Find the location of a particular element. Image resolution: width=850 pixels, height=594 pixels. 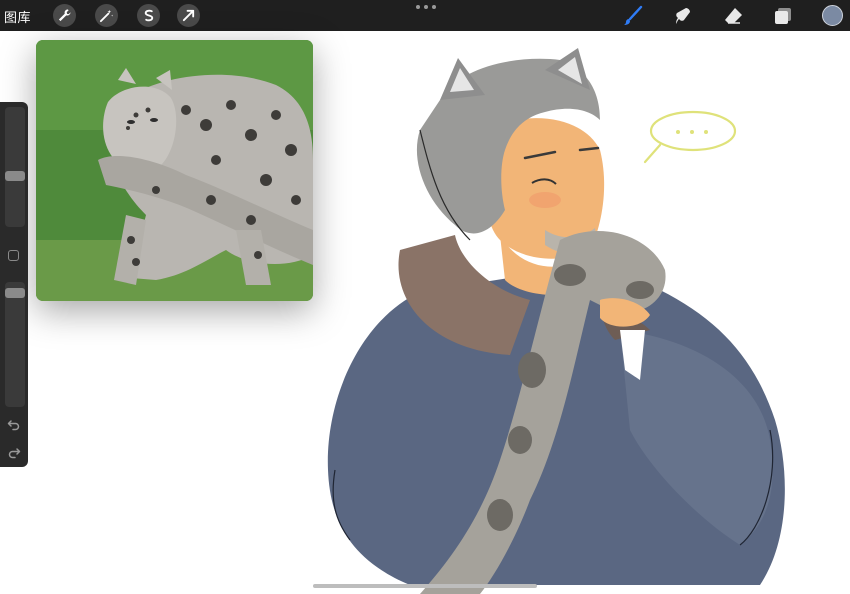

redo-button is located at coordinates (14, 453).